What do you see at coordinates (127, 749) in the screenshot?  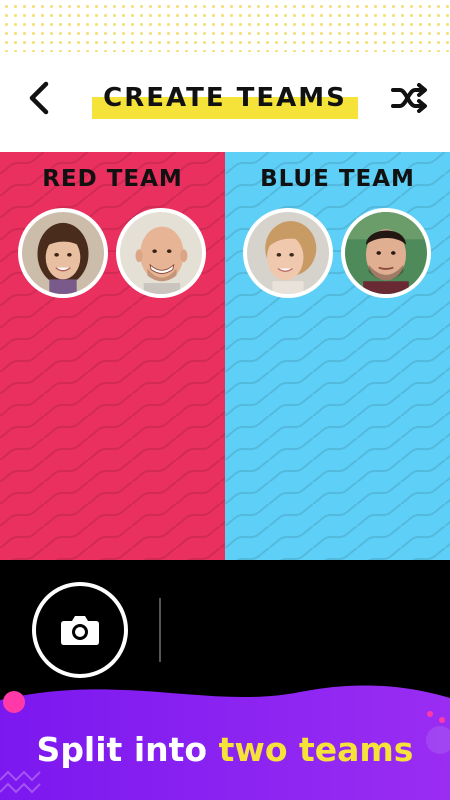 I see `caption-text: Split into` at bounding box center [127, 749].